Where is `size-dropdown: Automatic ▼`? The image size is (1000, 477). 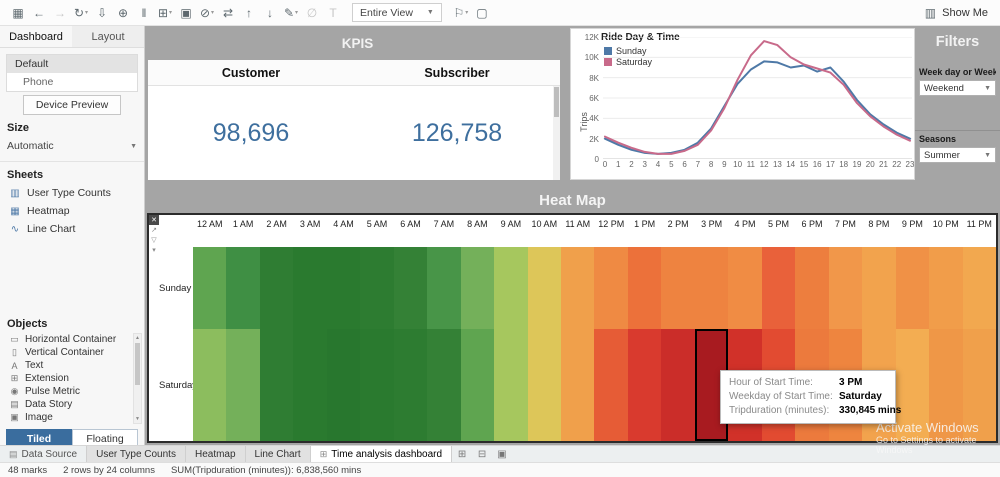
size-dropdown: Automatic ▼ is located at coordinates (72, 146).